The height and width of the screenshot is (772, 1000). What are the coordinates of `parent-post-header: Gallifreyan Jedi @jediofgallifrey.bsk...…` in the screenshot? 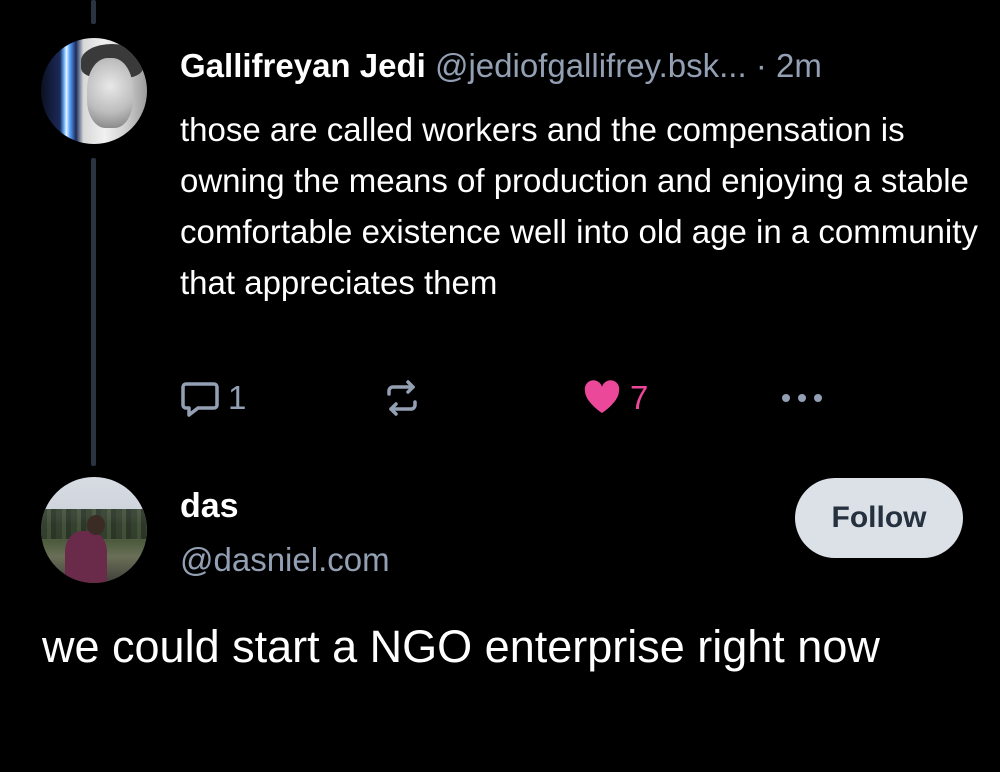 It's located at (501, 66).